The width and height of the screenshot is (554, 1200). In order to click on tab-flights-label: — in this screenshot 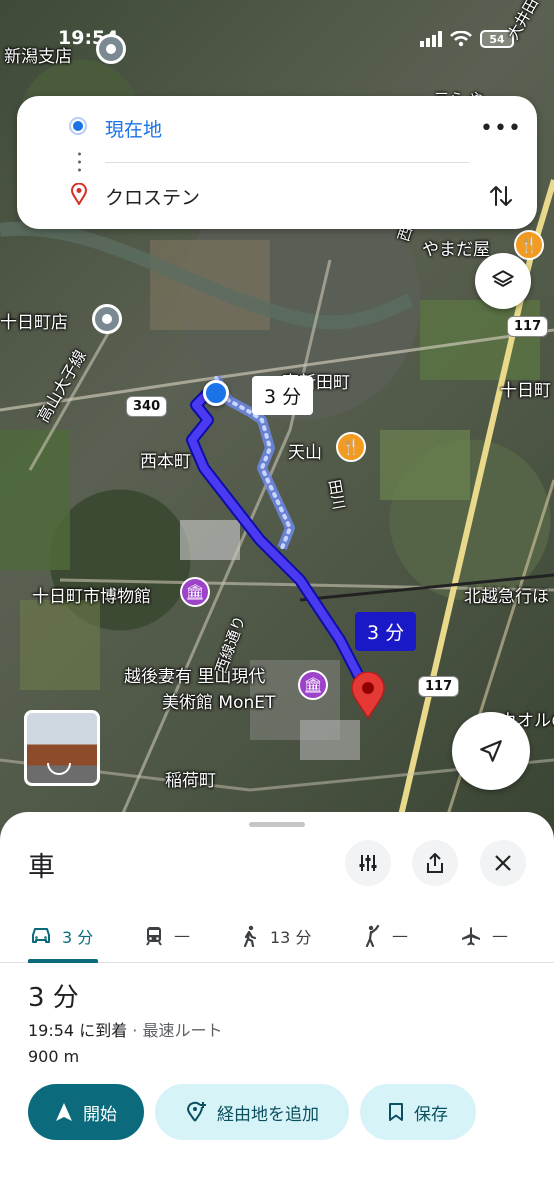, I will do `click(500, 935)`.